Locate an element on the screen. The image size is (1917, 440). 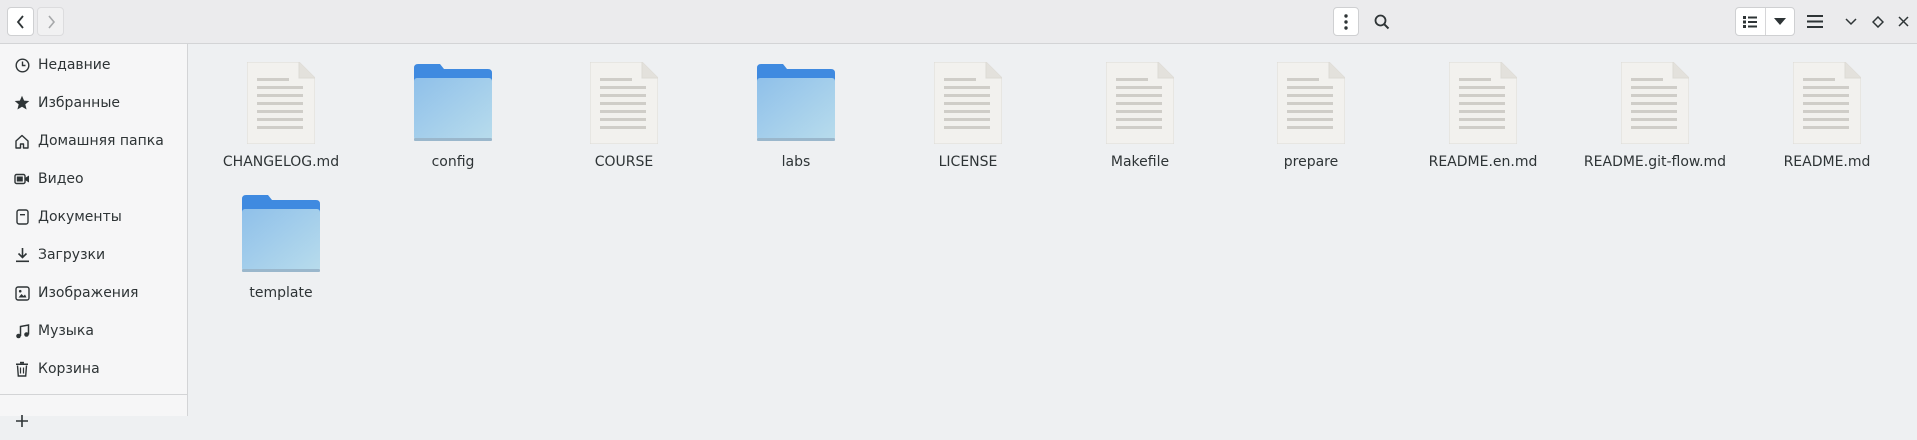
search-button is located at coordinates (1382, 21).